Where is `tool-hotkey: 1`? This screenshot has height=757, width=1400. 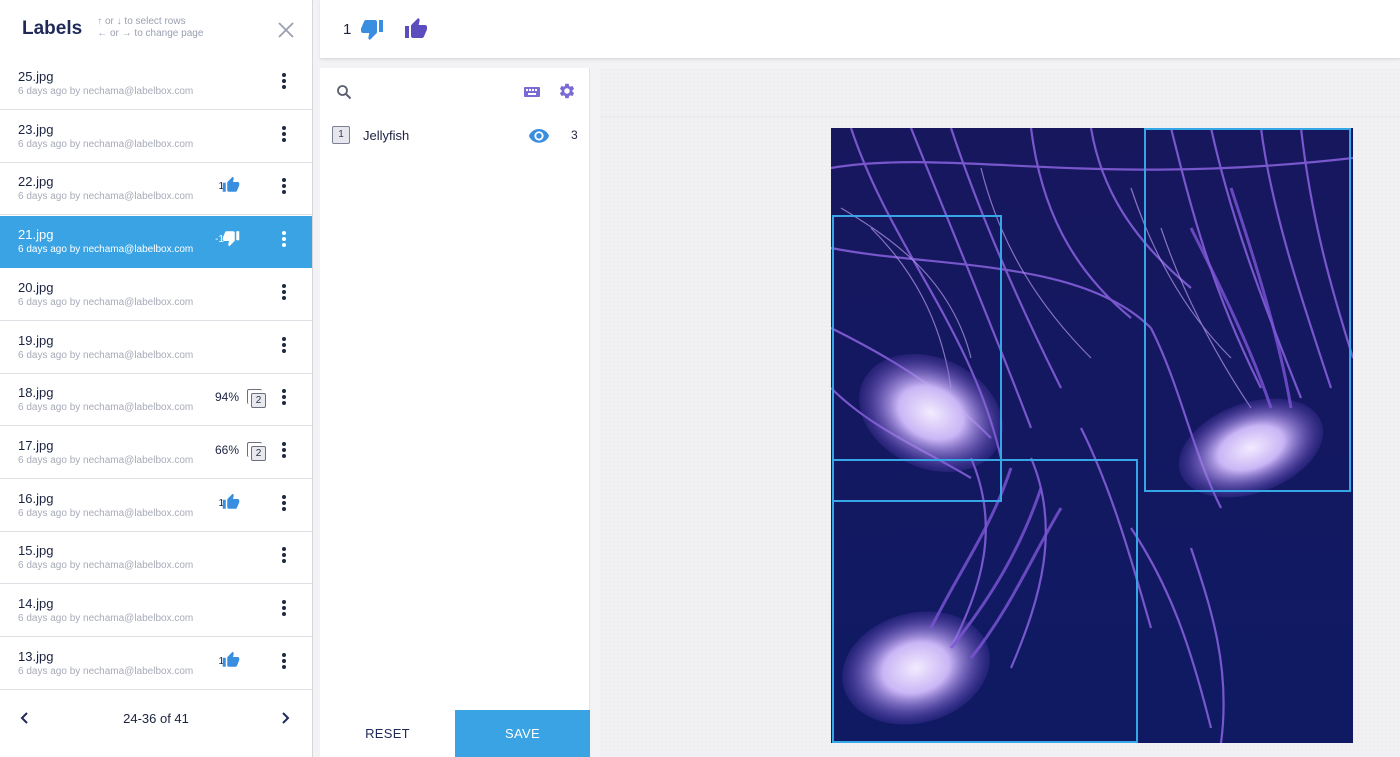 tool-hotkey: 1 is located at coordinates (341, 135).